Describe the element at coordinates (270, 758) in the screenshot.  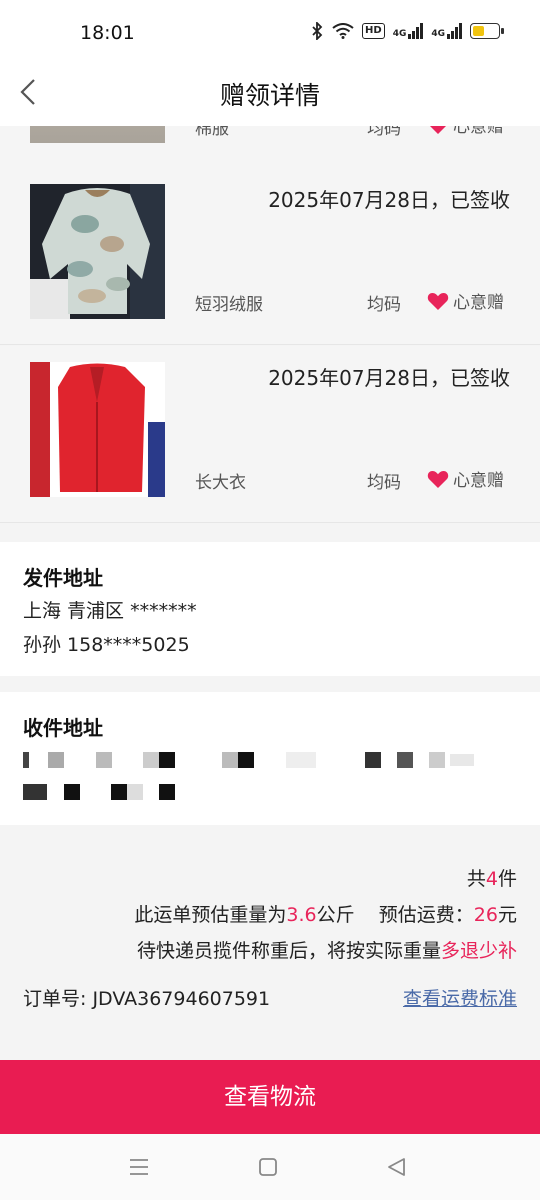
I see `receiver-address-card: 收件地址` at that location.